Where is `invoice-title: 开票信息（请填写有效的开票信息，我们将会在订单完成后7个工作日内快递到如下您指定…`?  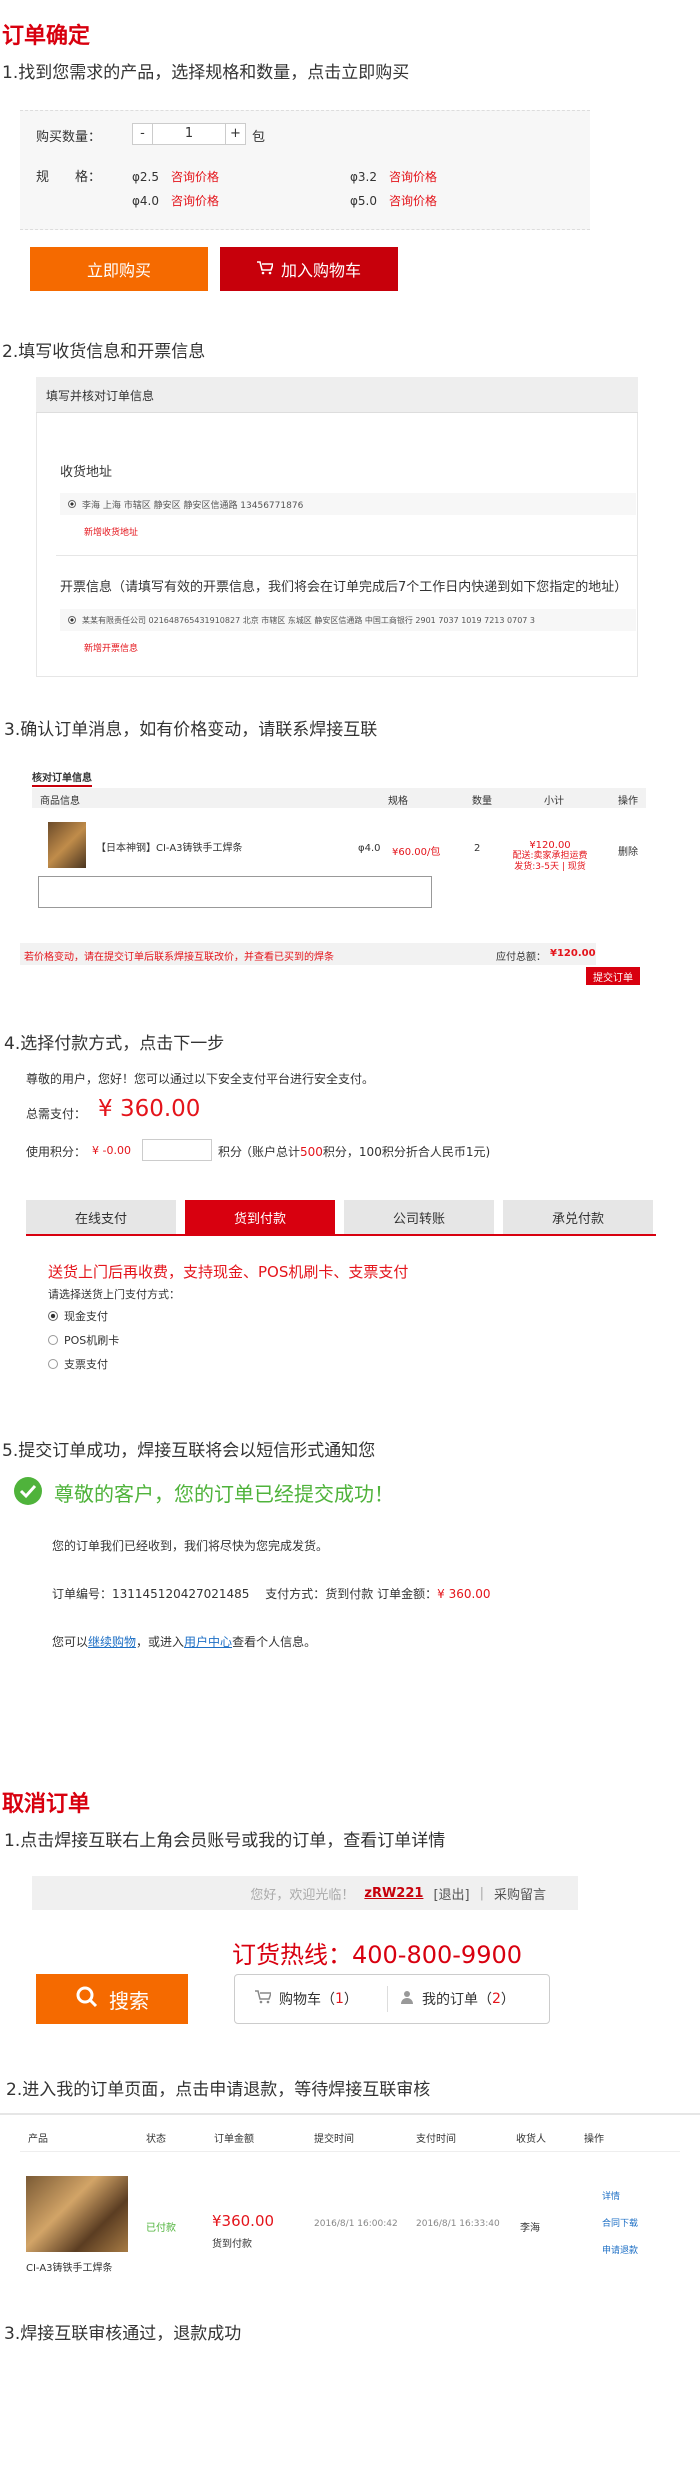
invoice-title: 开票信息（请填写有效的开票信息，我们将会在订单完成后7个工作日内快递到如下您指定… is located at coordinates (344, 587).